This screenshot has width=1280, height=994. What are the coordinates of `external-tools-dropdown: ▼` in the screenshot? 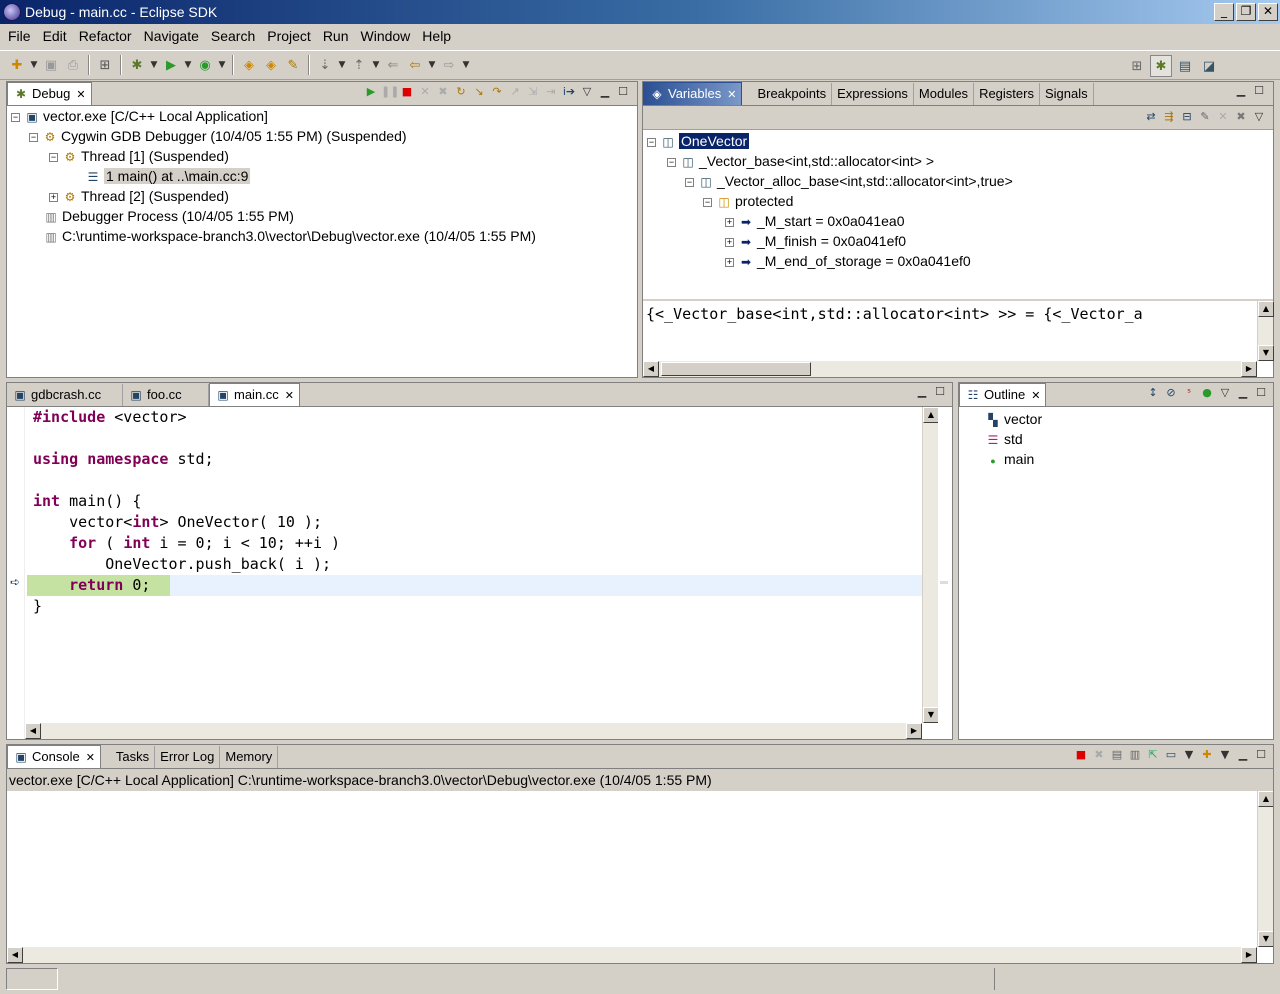 It's located at (222, 65).